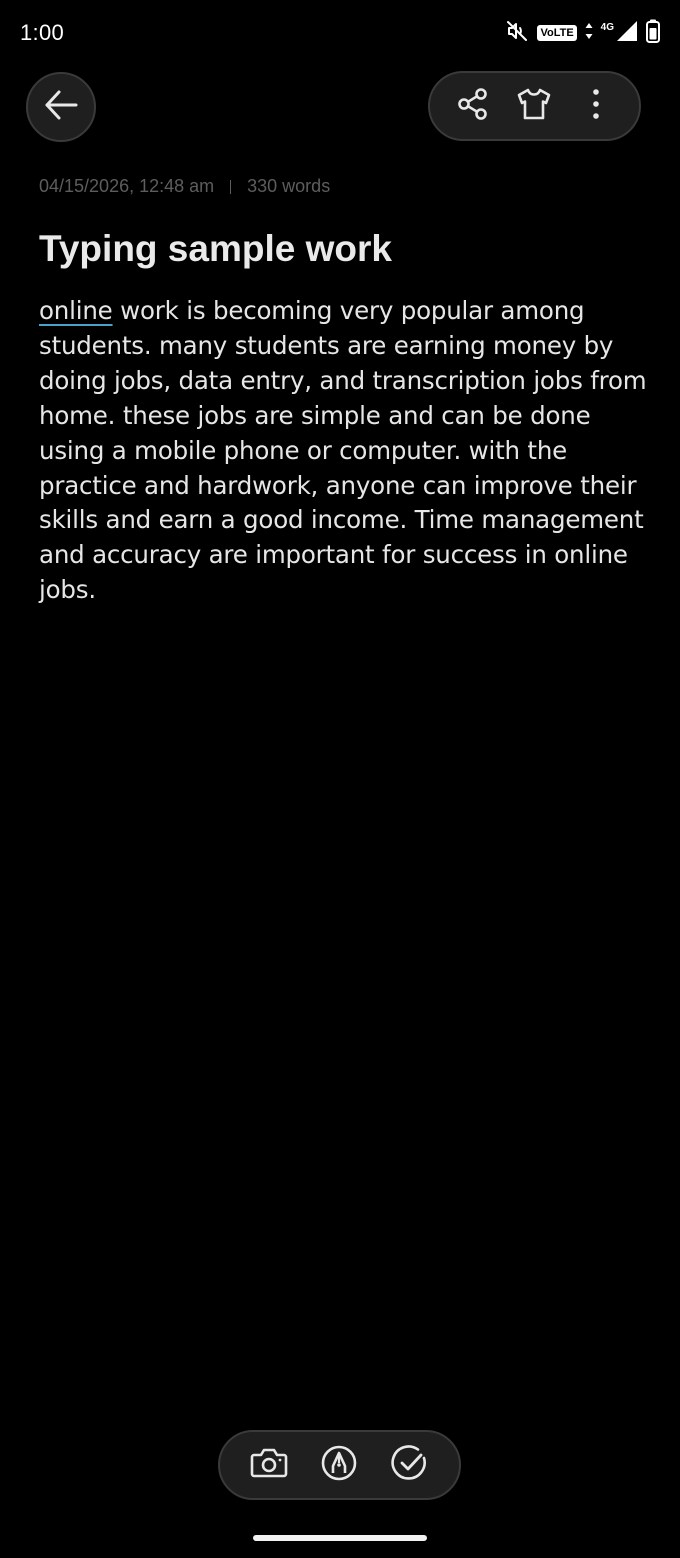  I want to click on network-type-label: 4G, so click(607, 27).